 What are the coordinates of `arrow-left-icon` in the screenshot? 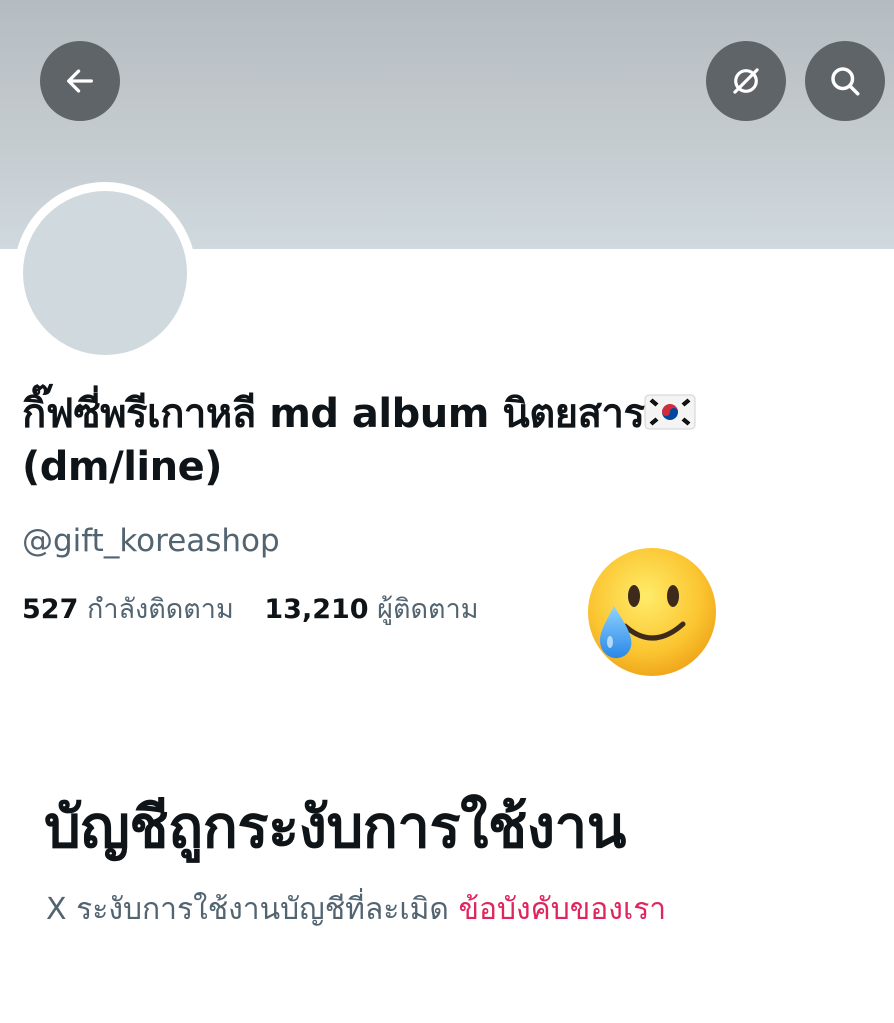 It's located at (80, 81).